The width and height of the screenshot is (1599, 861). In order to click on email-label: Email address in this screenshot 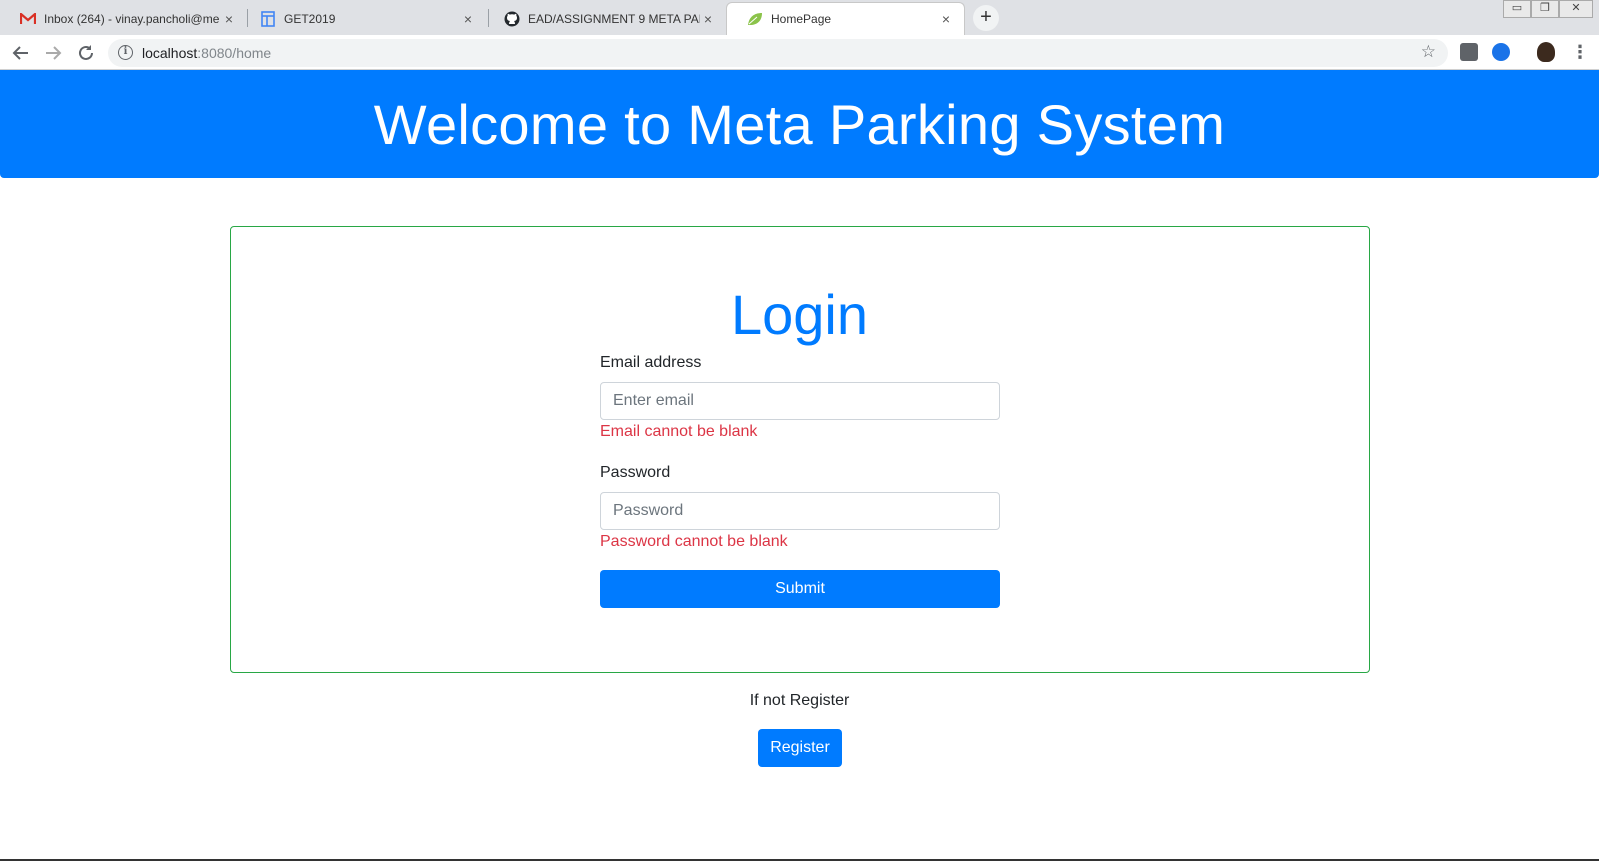, I will do `click(651, 362)`.